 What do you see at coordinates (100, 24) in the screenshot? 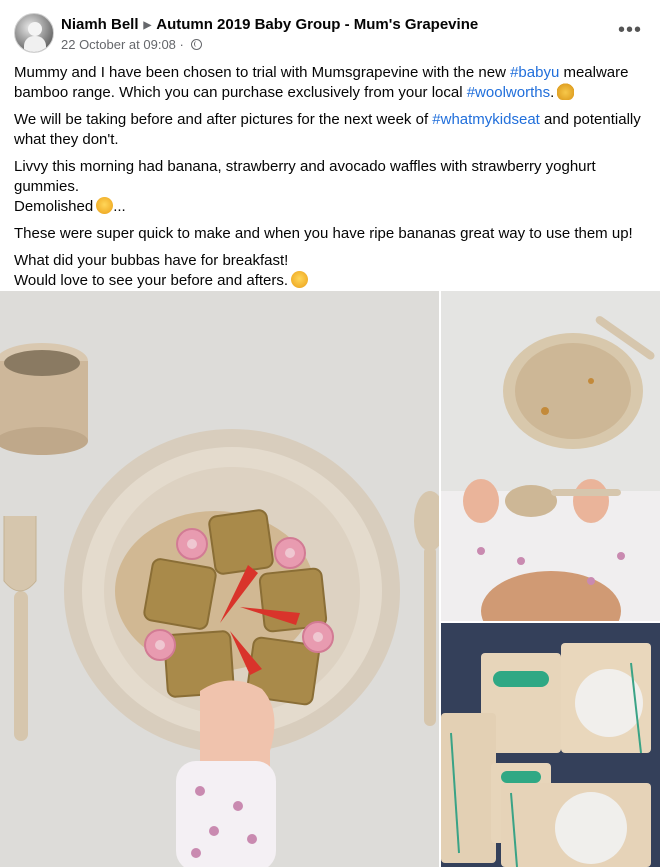
I see `author-name: Niamh Bell` at bounding box center [100, 24].